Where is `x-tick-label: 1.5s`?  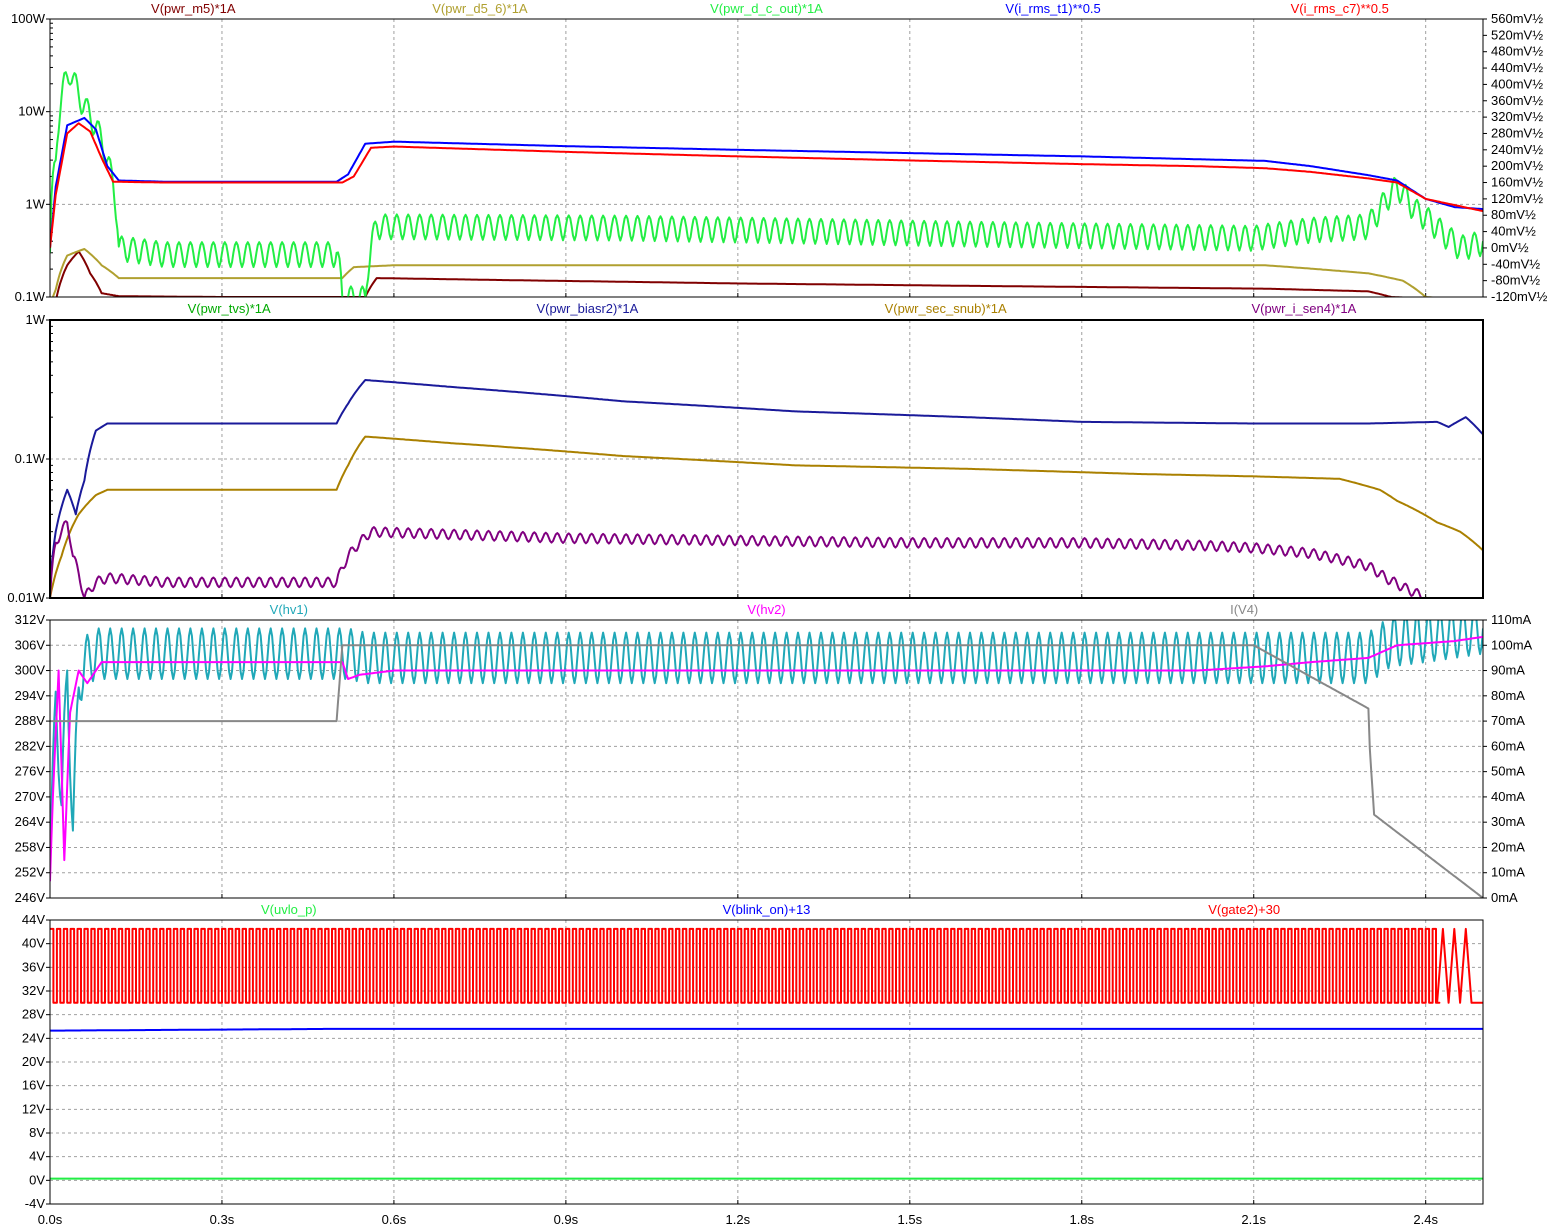
x-tick-label: 1.5s is located at coordinates (910, 1219).